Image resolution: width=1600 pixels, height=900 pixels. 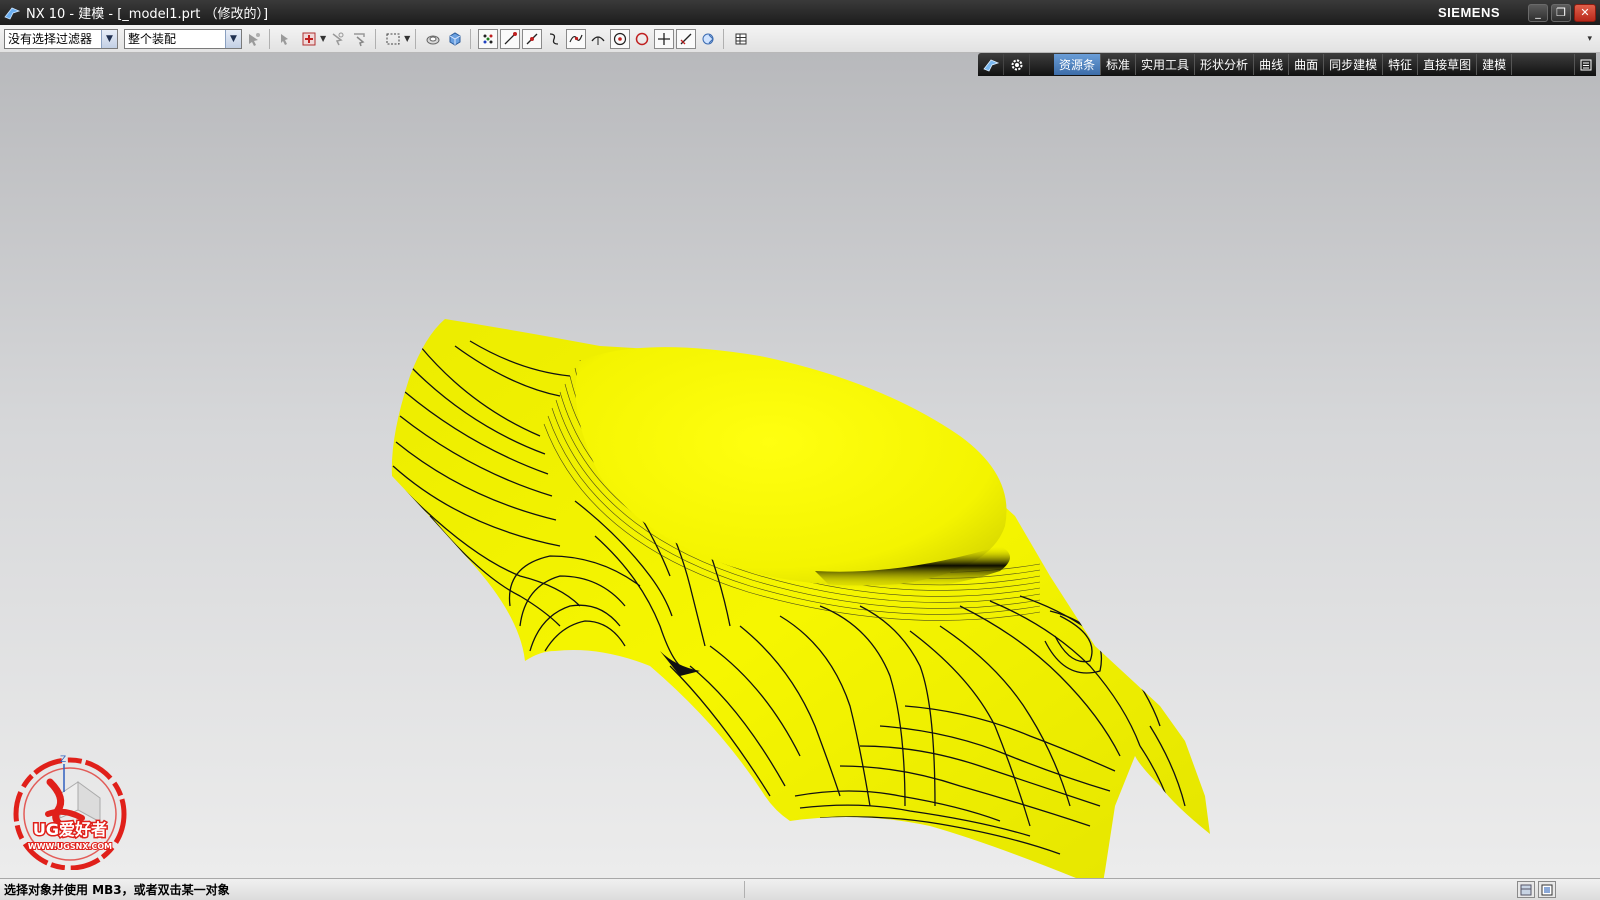 What do you see at coordinates (338, 39) in the screenshot?
I see `general-select-icon` at bounding box center [338, 39].